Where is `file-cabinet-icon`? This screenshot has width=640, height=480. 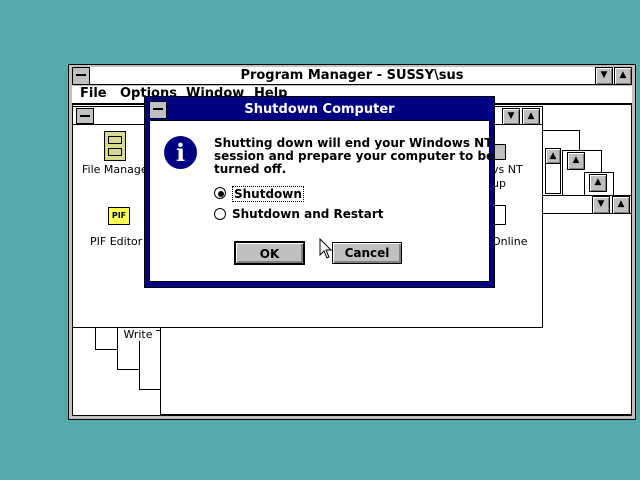 file-cabinet-icon is located at coordinates (115, 146).